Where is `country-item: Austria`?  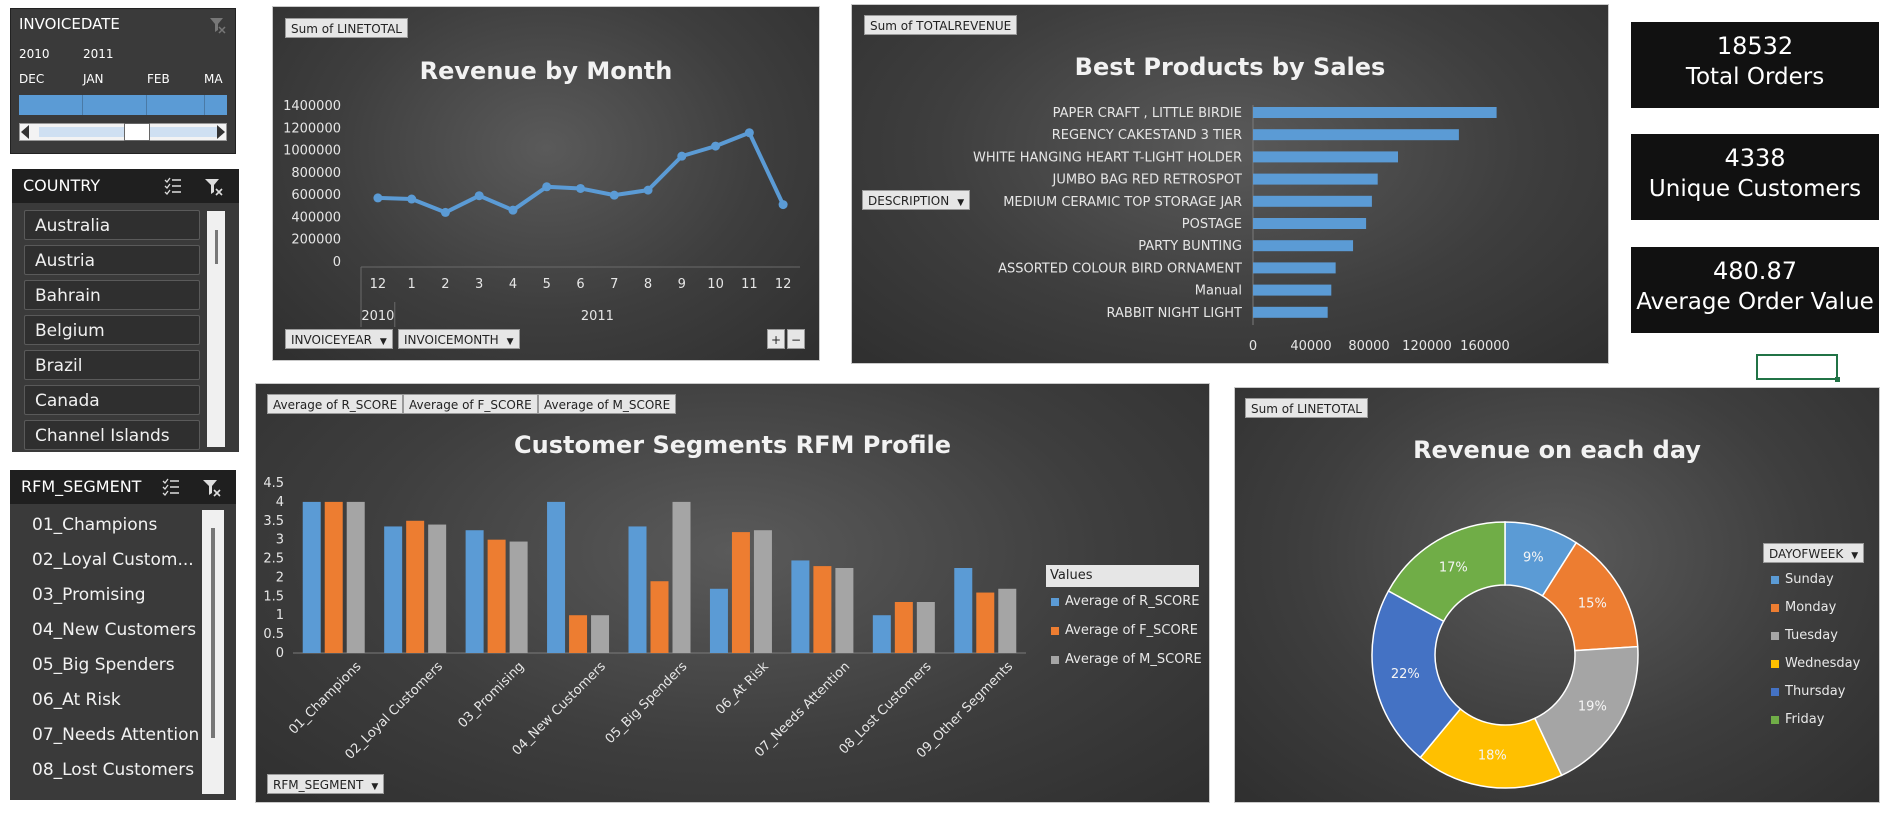 country-item: Austria is located at coordinates (112, 260).